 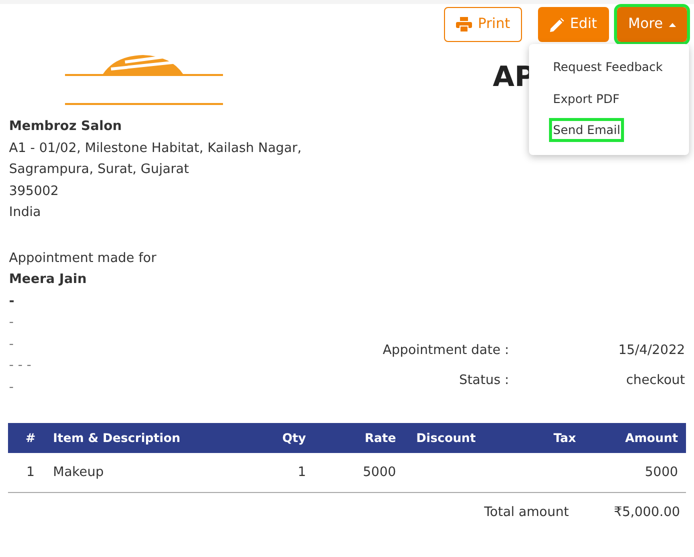 What do you see at coordinates (293, 438) in the screenshot?
I see `column-header: Qty` at bounding box center [293, 438].